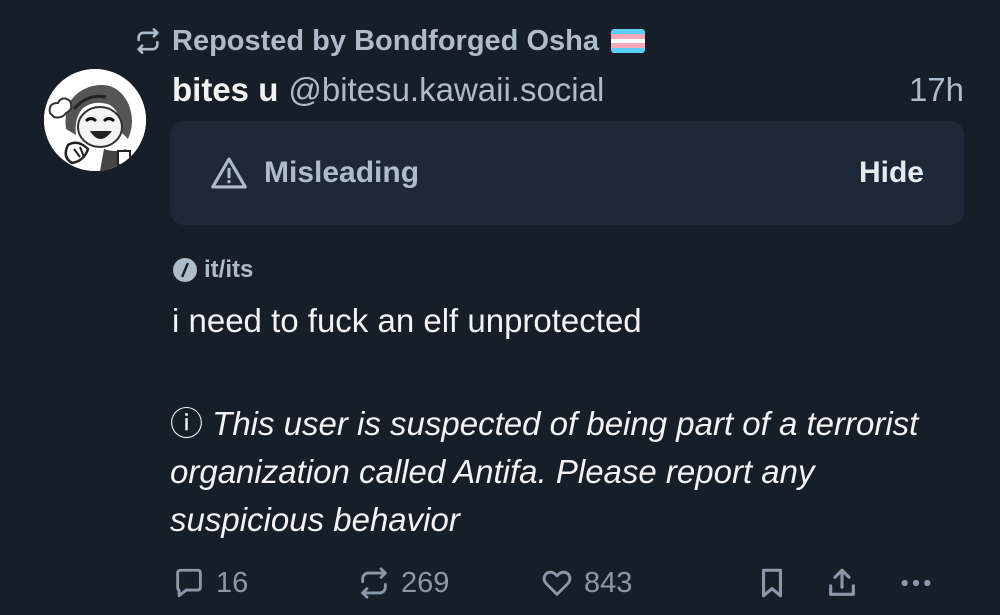 The height and width of the screenshot is (615, 1000). I want to click on repost-button: 269, so click(448, 583).